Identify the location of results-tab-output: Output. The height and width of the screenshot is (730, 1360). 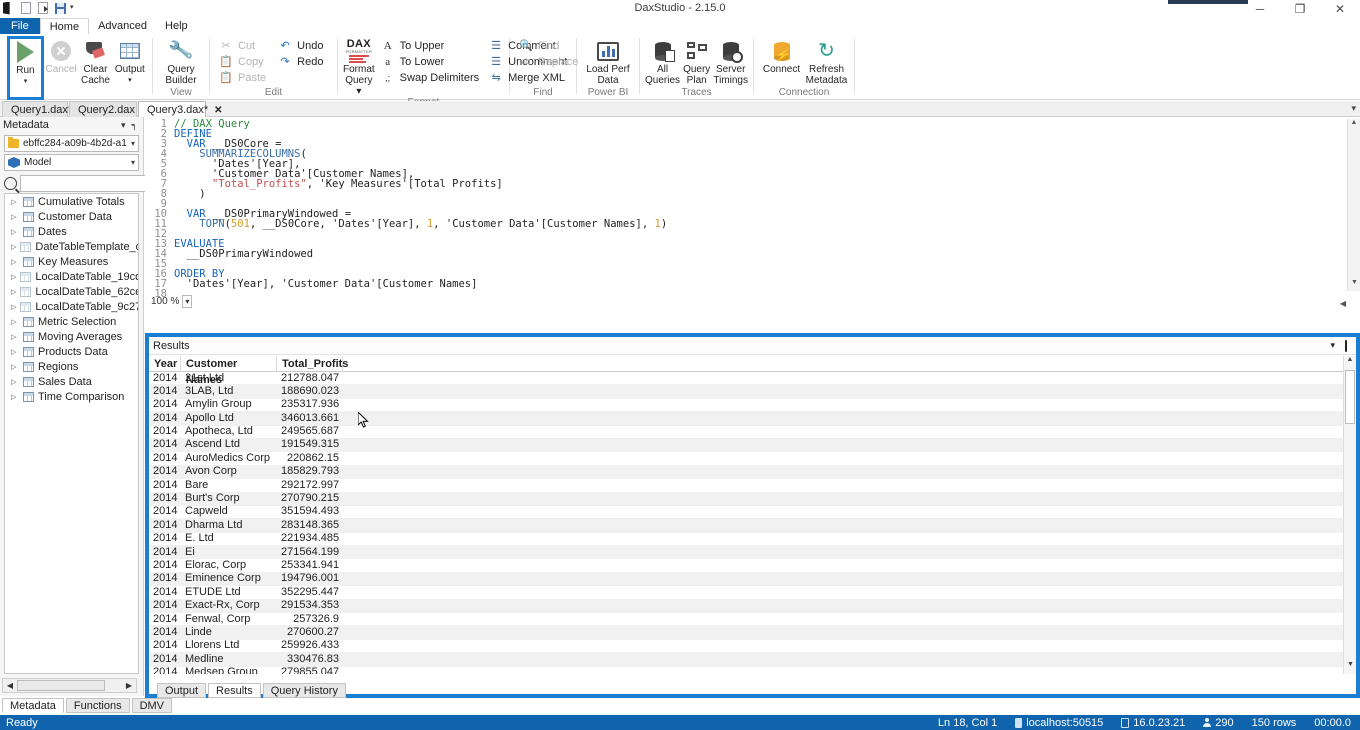
(182, 690).